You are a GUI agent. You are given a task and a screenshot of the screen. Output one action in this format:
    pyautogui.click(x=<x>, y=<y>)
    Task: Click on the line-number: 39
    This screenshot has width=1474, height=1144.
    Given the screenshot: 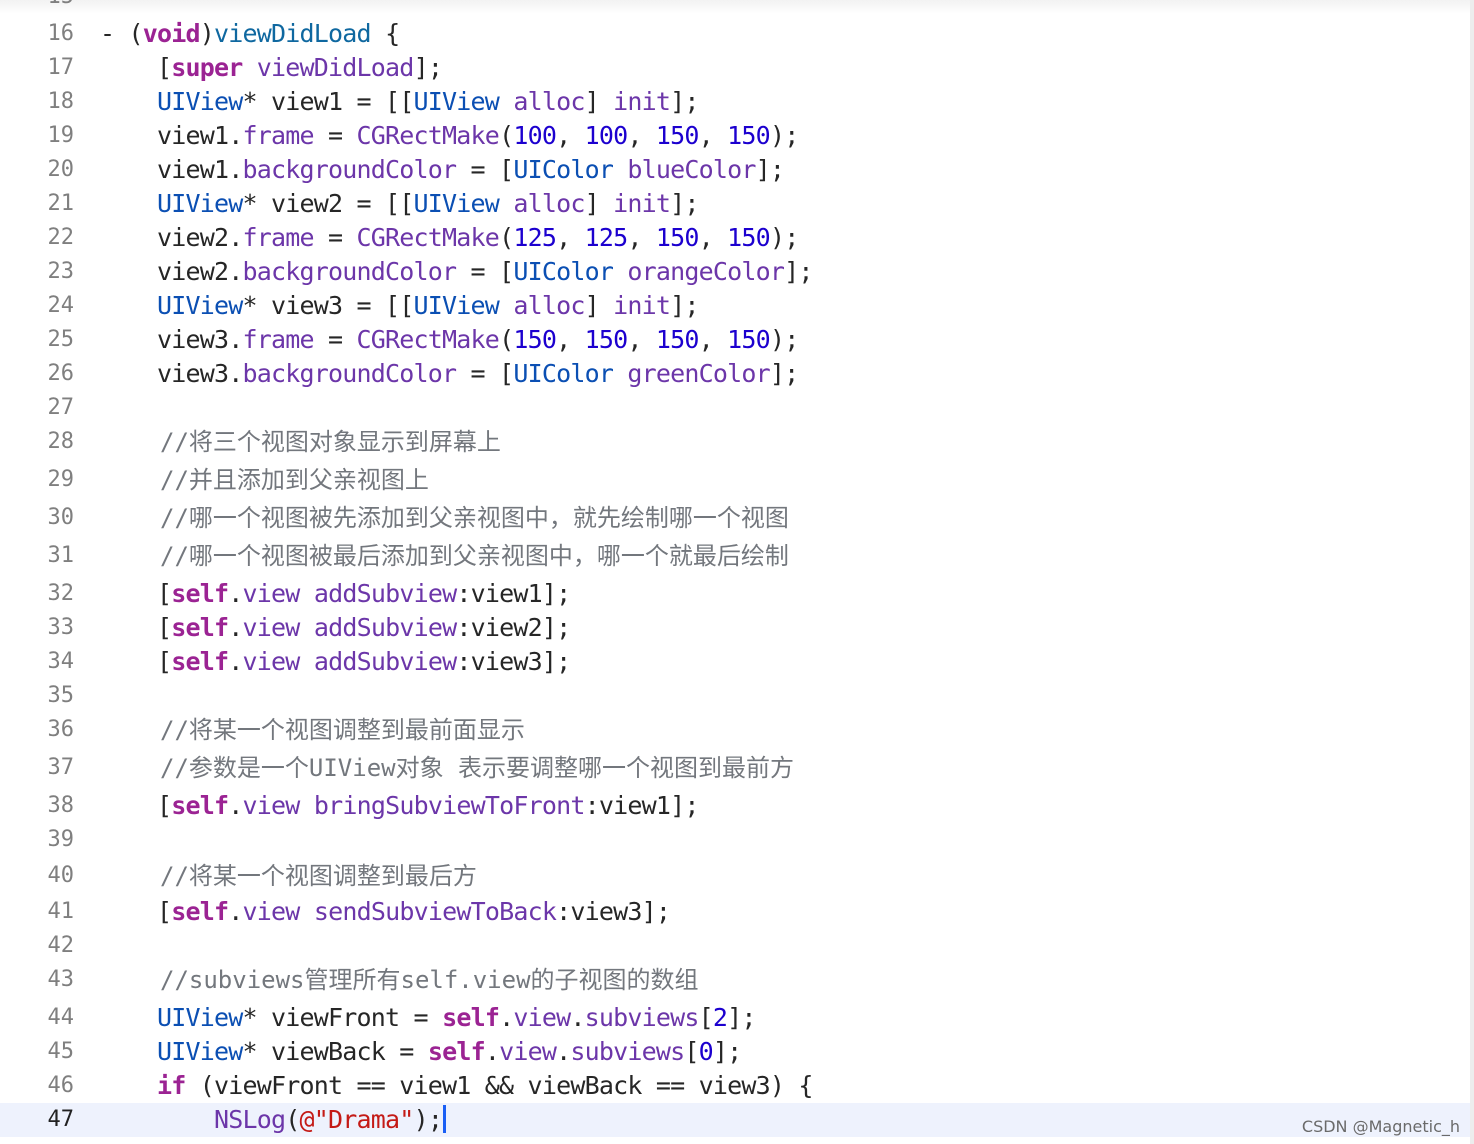 What is the action you would take?
    pyautogui.click(x=37, y=839)
    